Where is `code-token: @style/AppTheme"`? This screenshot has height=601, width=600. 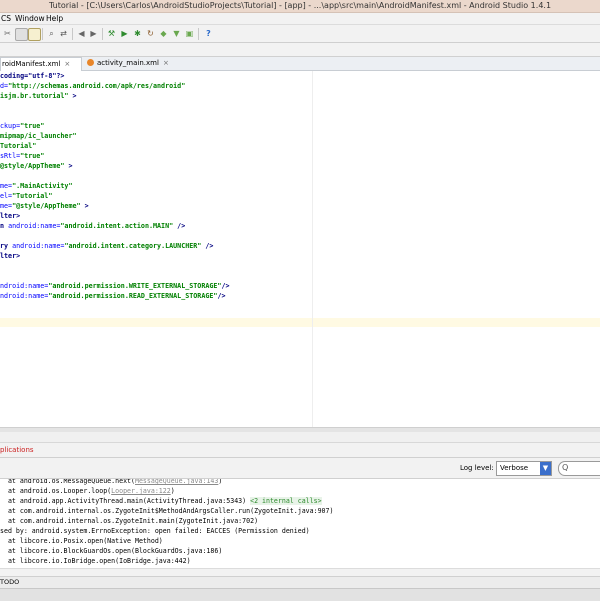 code-token: @style/AppTheme" is located at coordinates (32, 166).